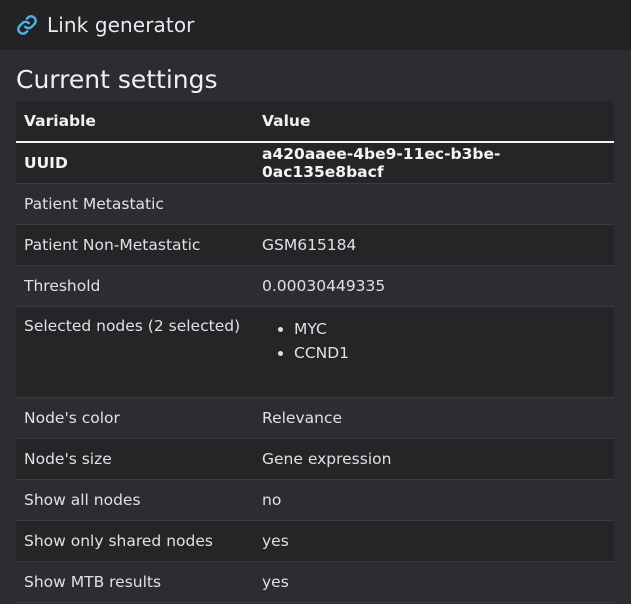 This screenshot has width=631, height=604. Describe the element at coordinates (135, 163) in the screenshot. I see `row-variable: UUID` at that location.